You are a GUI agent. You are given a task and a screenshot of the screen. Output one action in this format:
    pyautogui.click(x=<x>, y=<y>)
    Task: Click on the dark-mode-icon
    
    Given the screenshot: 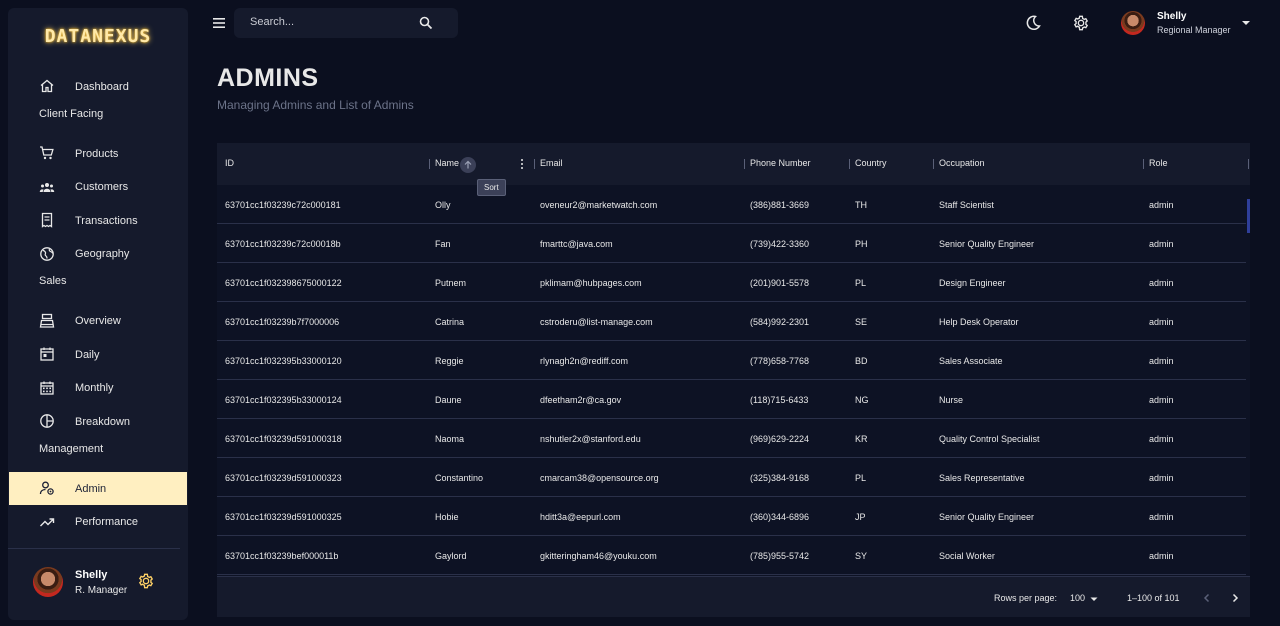 What is the action you would take?
    pyautogui.click(x=1033, y=23)
    